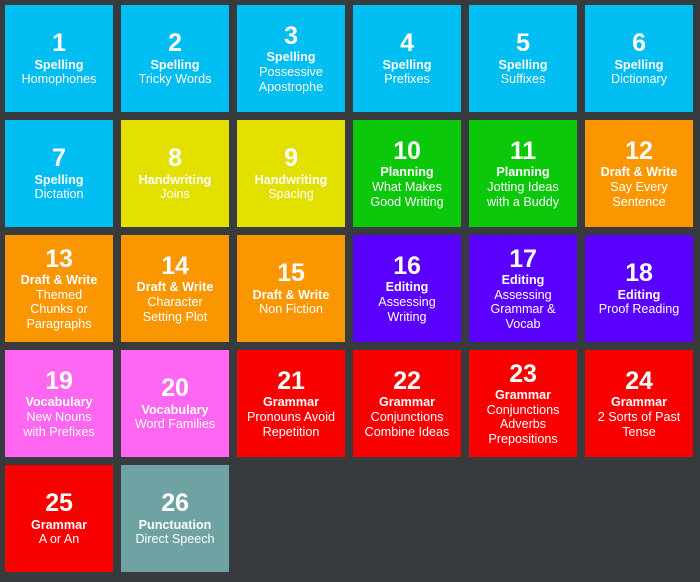 The image size is (700, 582). What do you see at coordinates (523, 424) in the screenshot?
I see `tile-subtitle-line: Adverbs` at bounding box center [523, 424].